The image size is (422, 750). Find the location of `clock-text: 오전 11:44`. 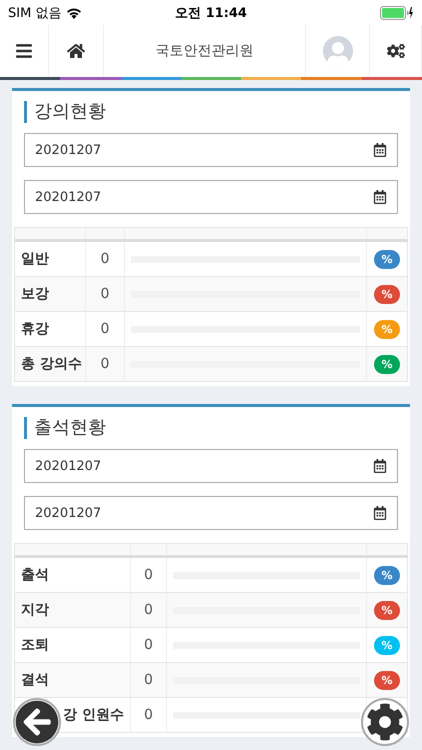

clock-text: 오전 11:44 is located at coordinates (211, 13).